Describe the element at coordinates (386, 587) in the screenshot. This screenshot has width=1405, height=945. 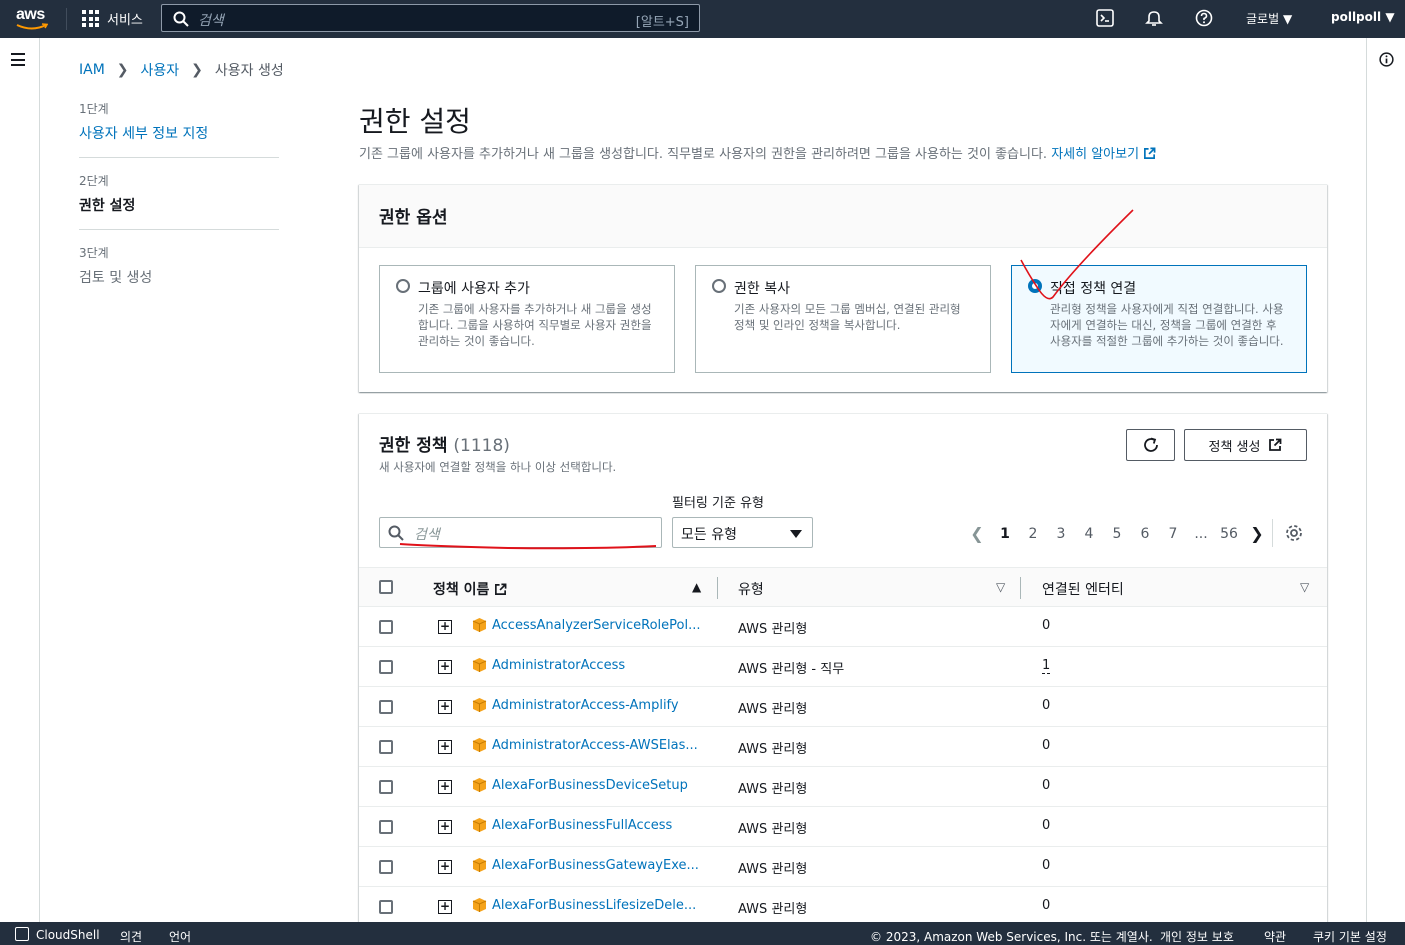
I see `select-all-checkbox` at that location.